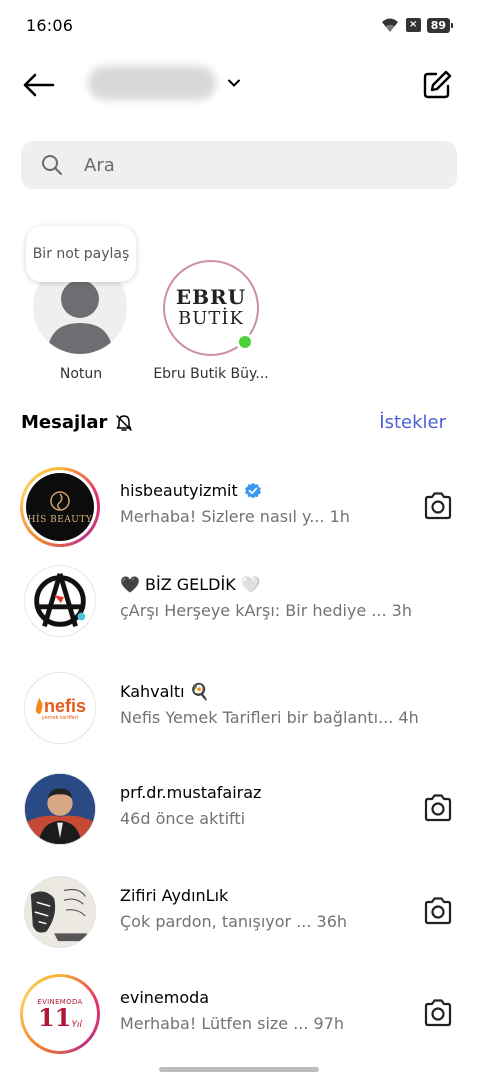  What do you see at coordinates (437, 85) in the screenshot?
I see `compose-icon` at bounding box center [437, 85].